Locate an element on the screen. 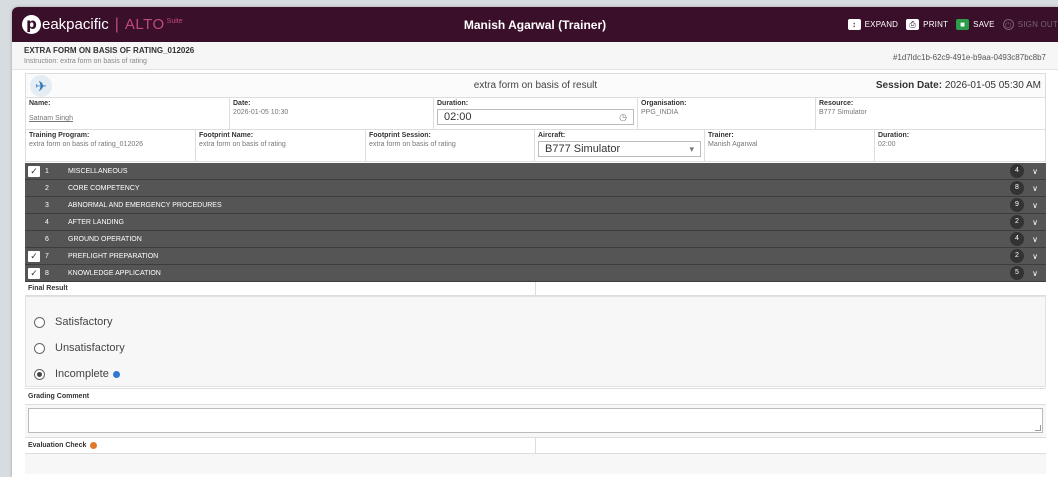 This screenshot has height=477, width=1058. duration-cell: Duration: 02:00 ◷ is located at coordinates (536, 113).